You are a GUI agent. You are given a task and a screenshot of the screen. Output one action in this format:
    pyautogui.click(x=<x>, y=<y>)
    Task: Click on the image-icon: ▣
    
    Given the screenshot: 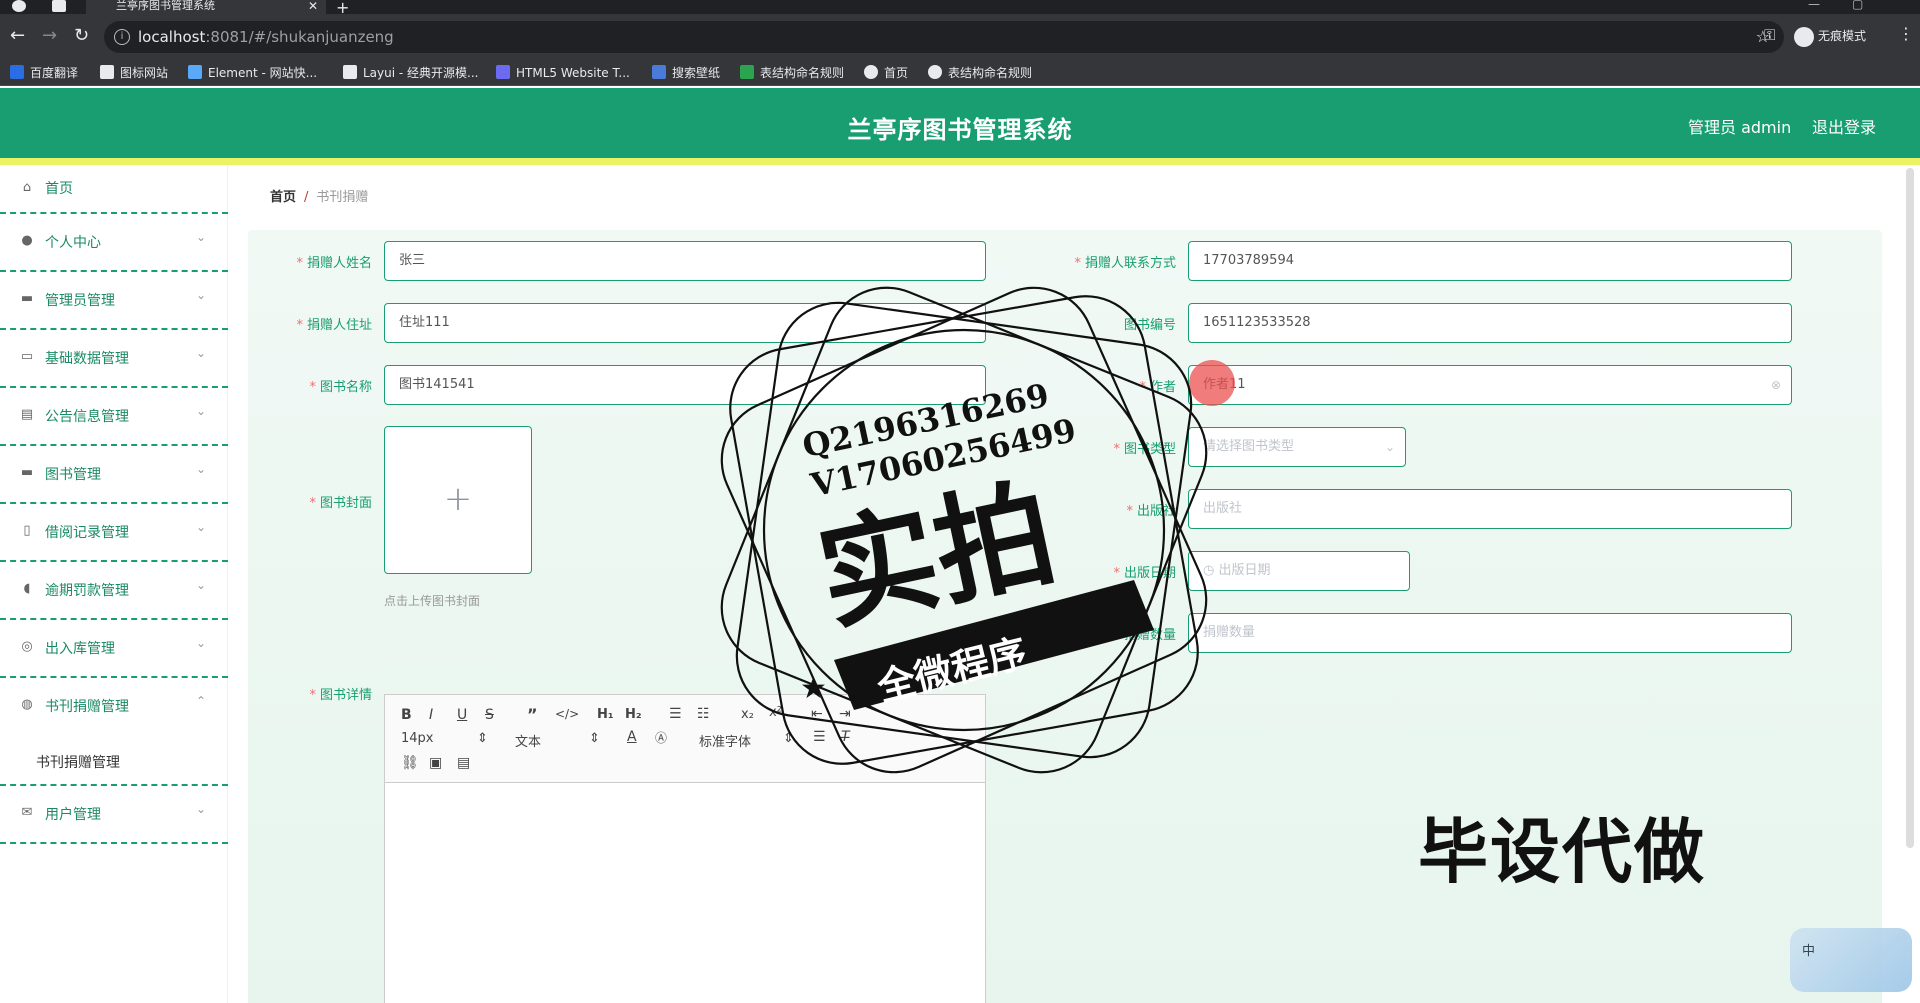 What is the action you would take?
    pyautogui.click(x=435, y=763)
    